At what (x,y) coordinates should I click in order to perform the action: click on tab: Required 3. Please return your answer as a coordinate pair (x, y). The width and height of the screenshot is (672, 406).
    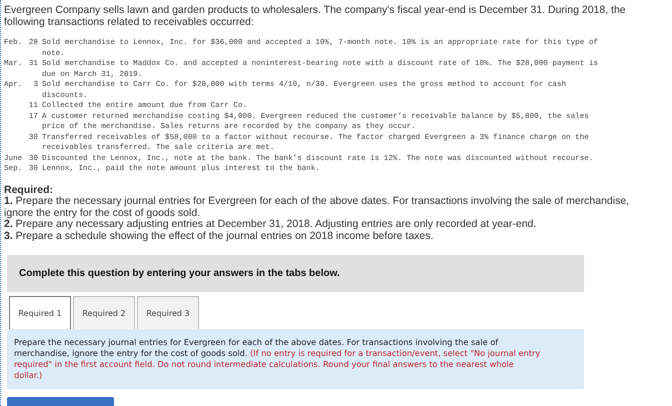
    Looking at the image, I should click on (168, 312).